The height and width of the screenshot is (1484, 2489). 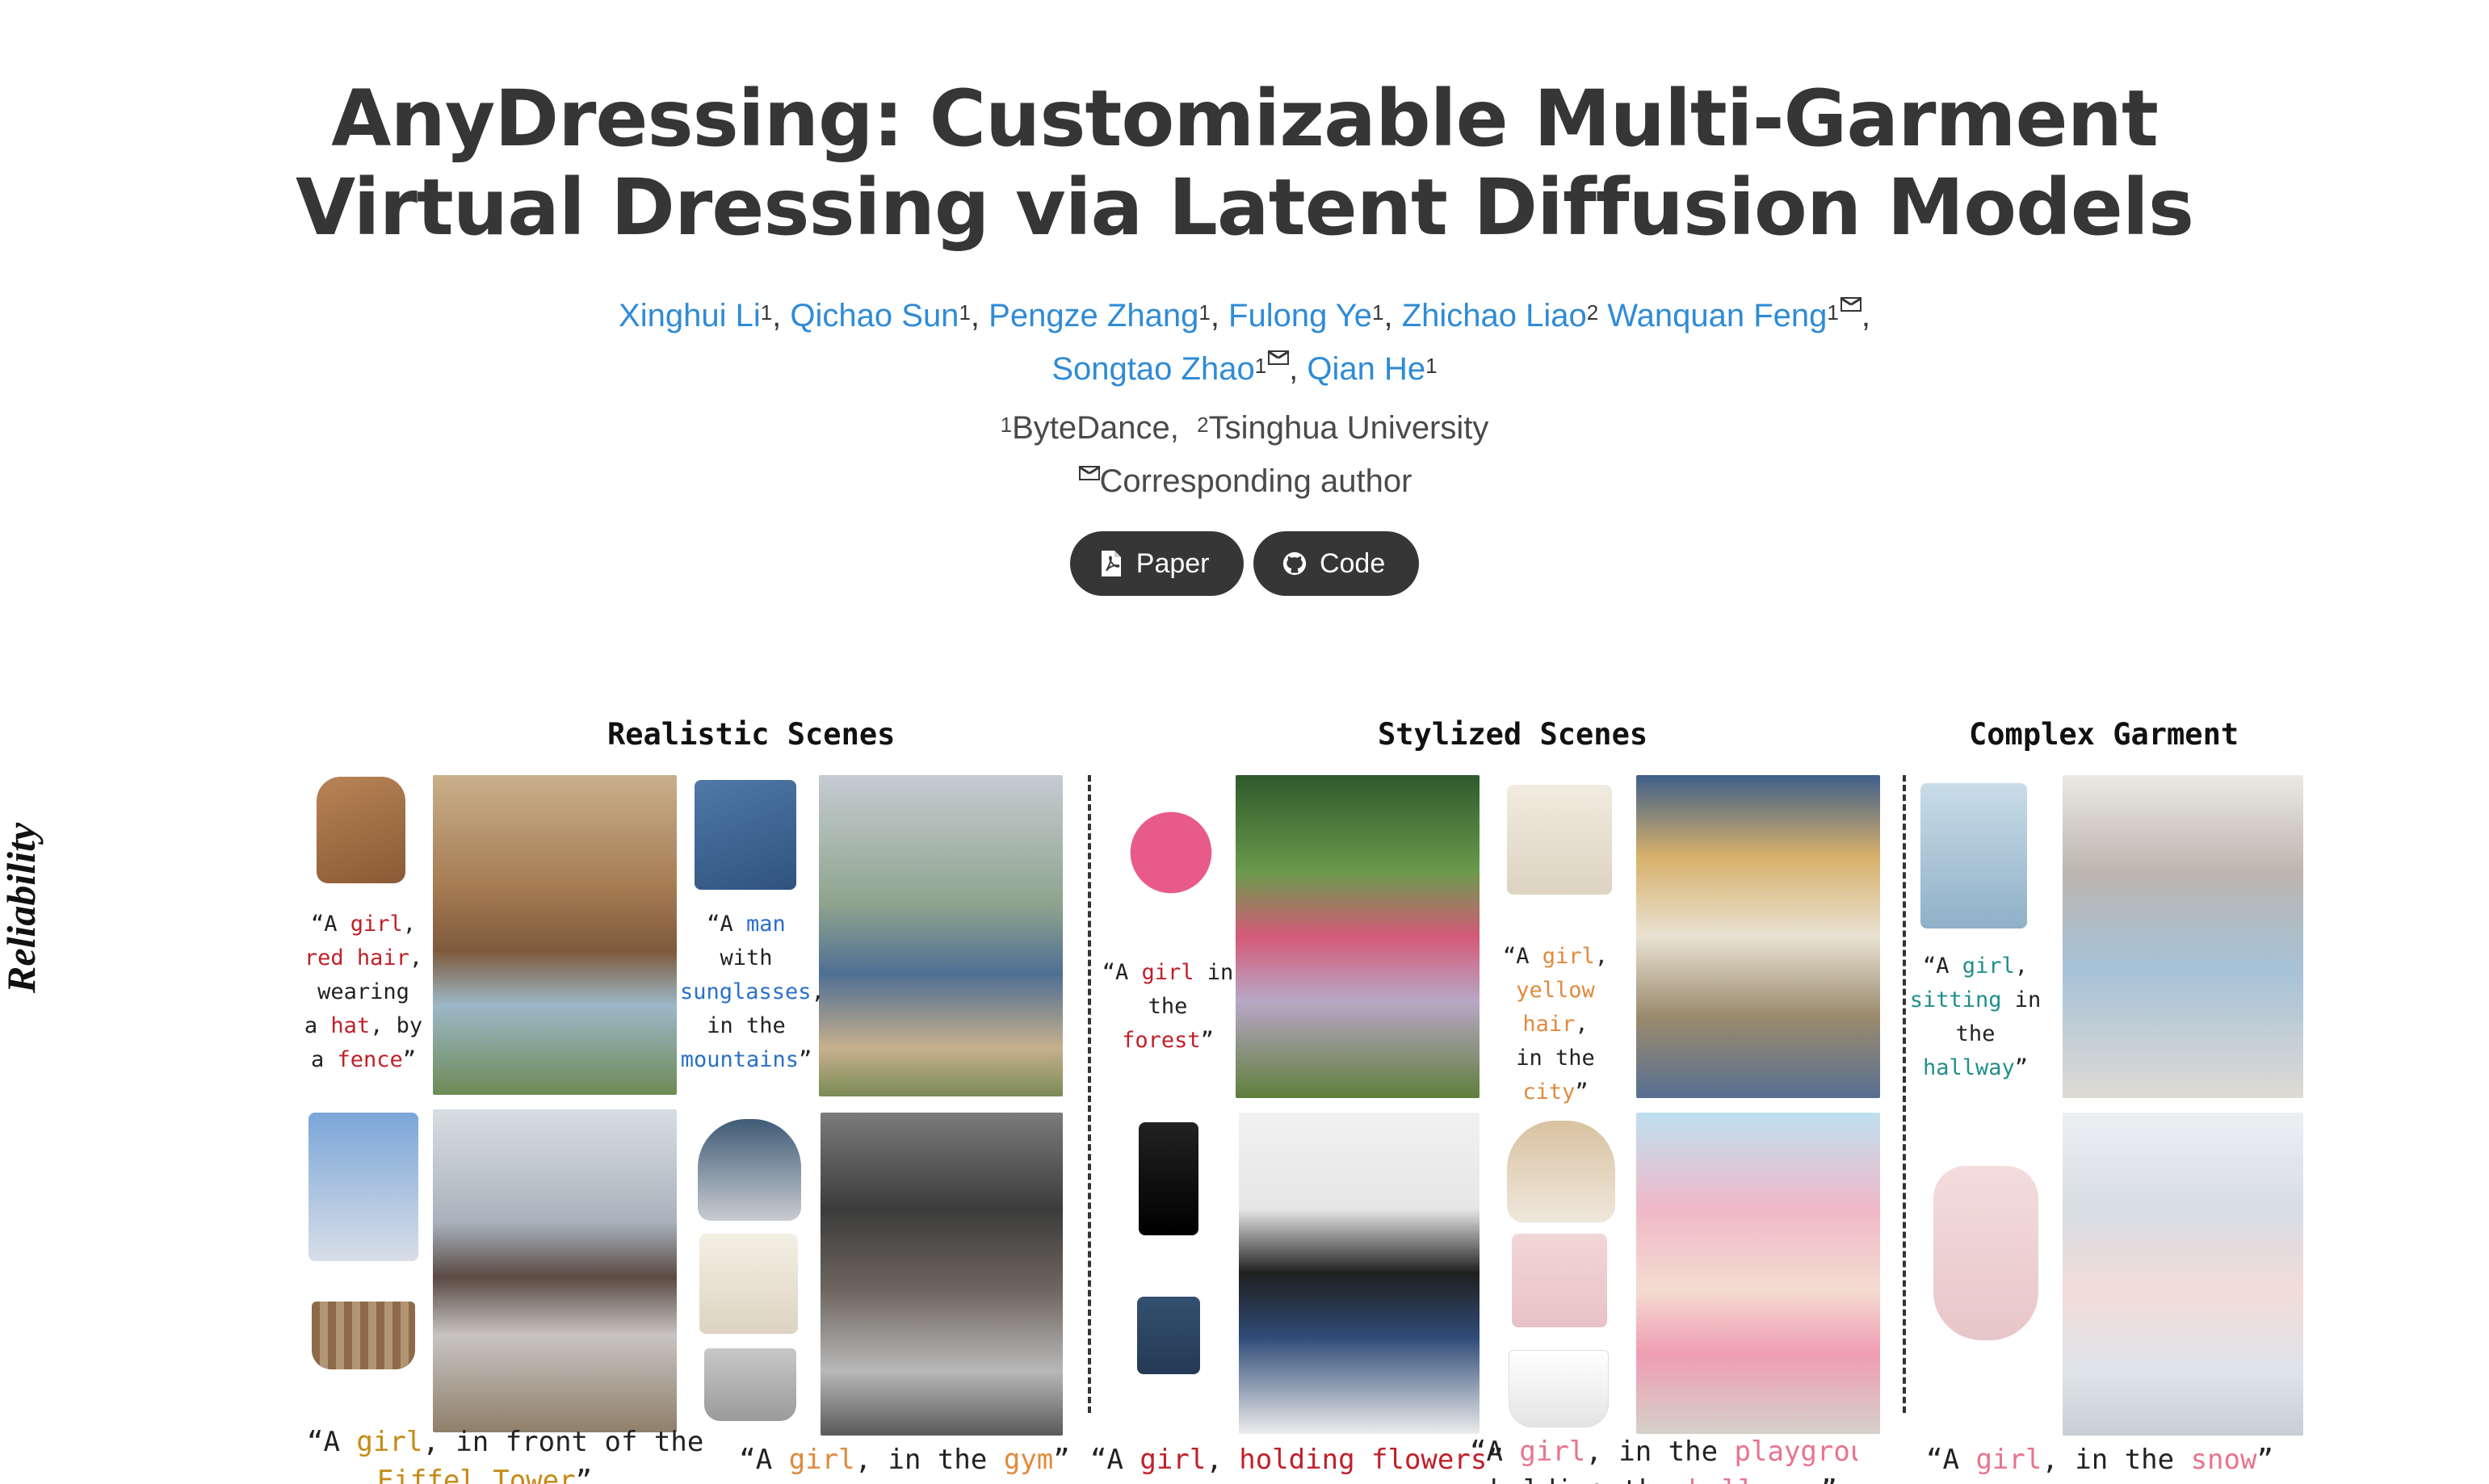 I want to click on garment-white-blouse, so click(x=748, y=1284).